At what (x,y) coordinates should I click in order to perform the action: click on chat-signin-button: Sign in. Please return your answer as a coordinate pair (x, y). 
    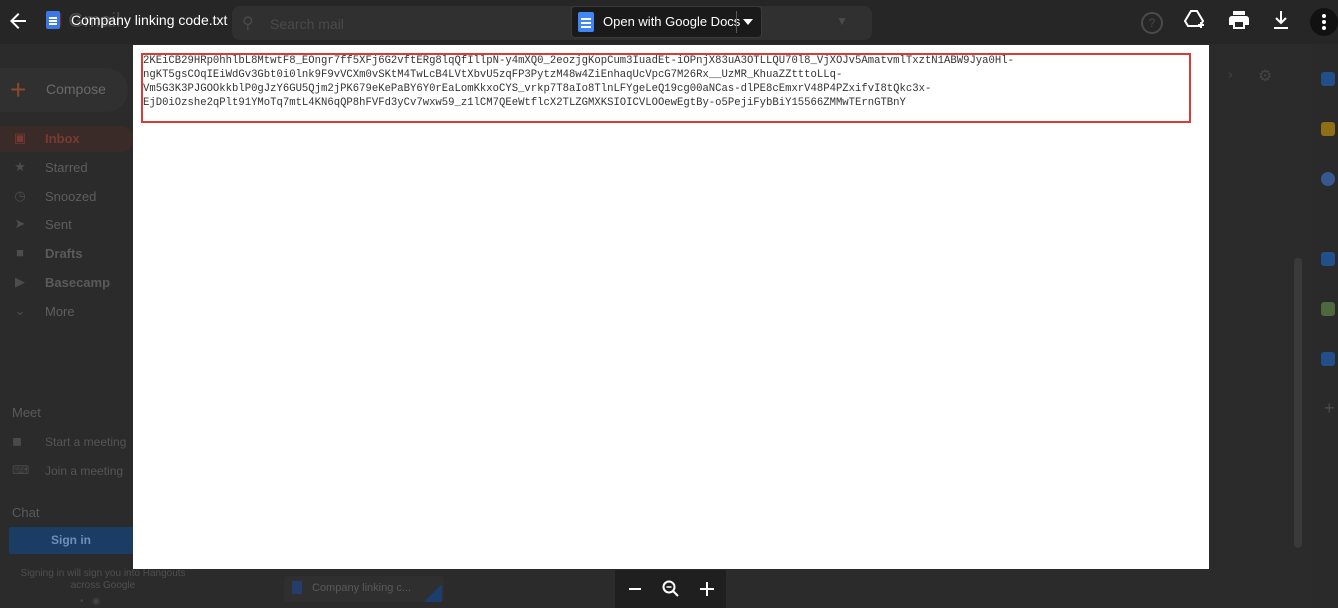
    Looking at the image, I should click on (71, 540).